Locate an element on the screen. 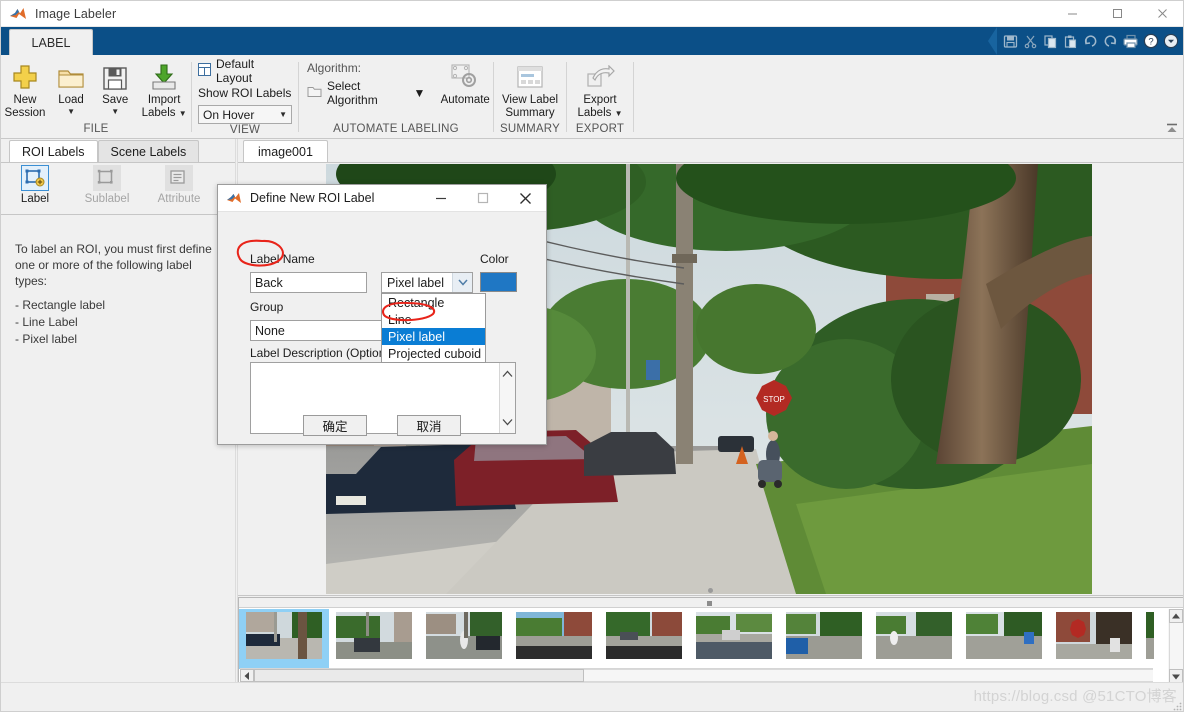 Image resolution: width=1184 pixels, height=712 pixels. filmstrip-resize-handle is located at coordinates (709, 603).